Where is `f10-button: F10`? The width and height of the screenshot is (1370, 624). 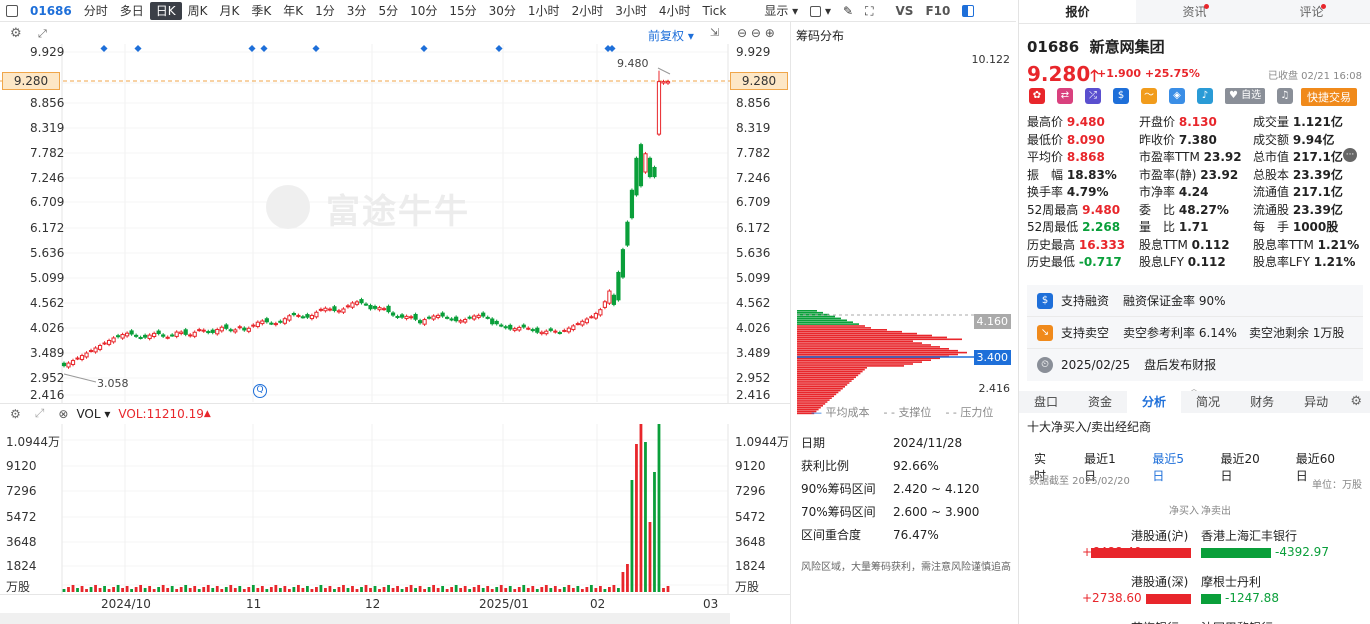 f10-button: F10 is located at coordinates (937, 11).